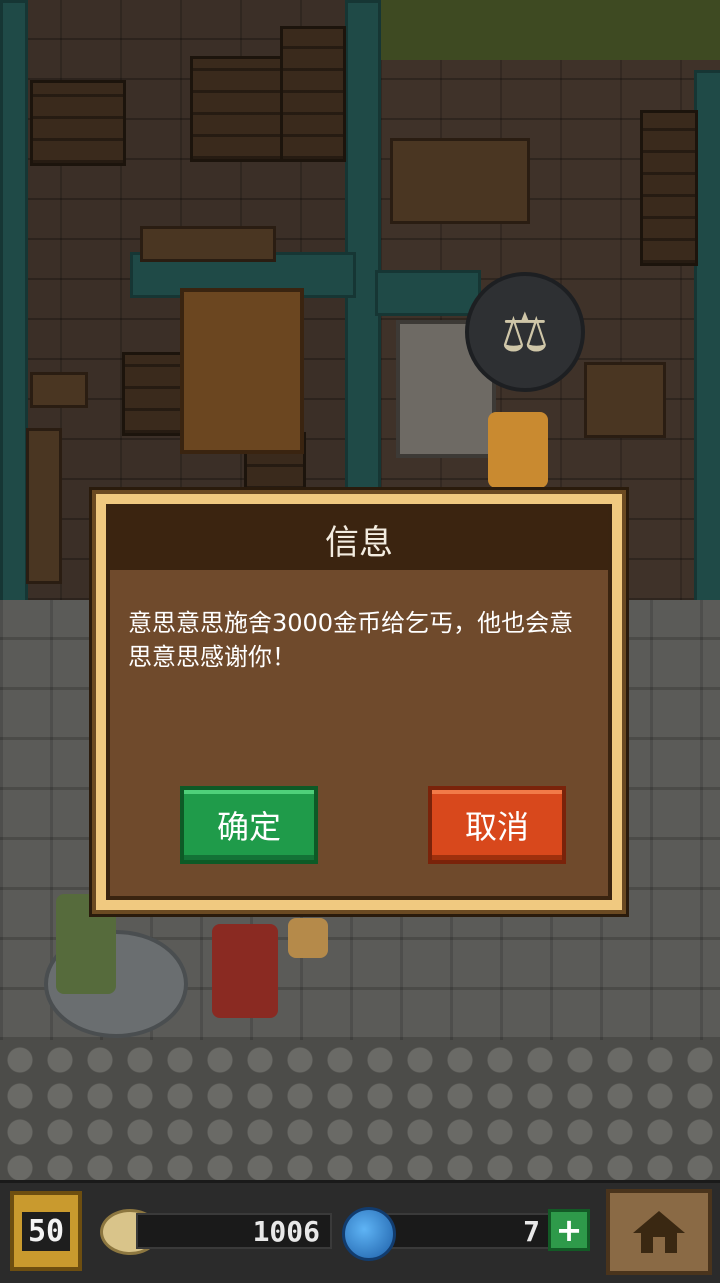  Describe the element at coordinates (308, 938) in the screenshot. I see `pet-character` at that location.